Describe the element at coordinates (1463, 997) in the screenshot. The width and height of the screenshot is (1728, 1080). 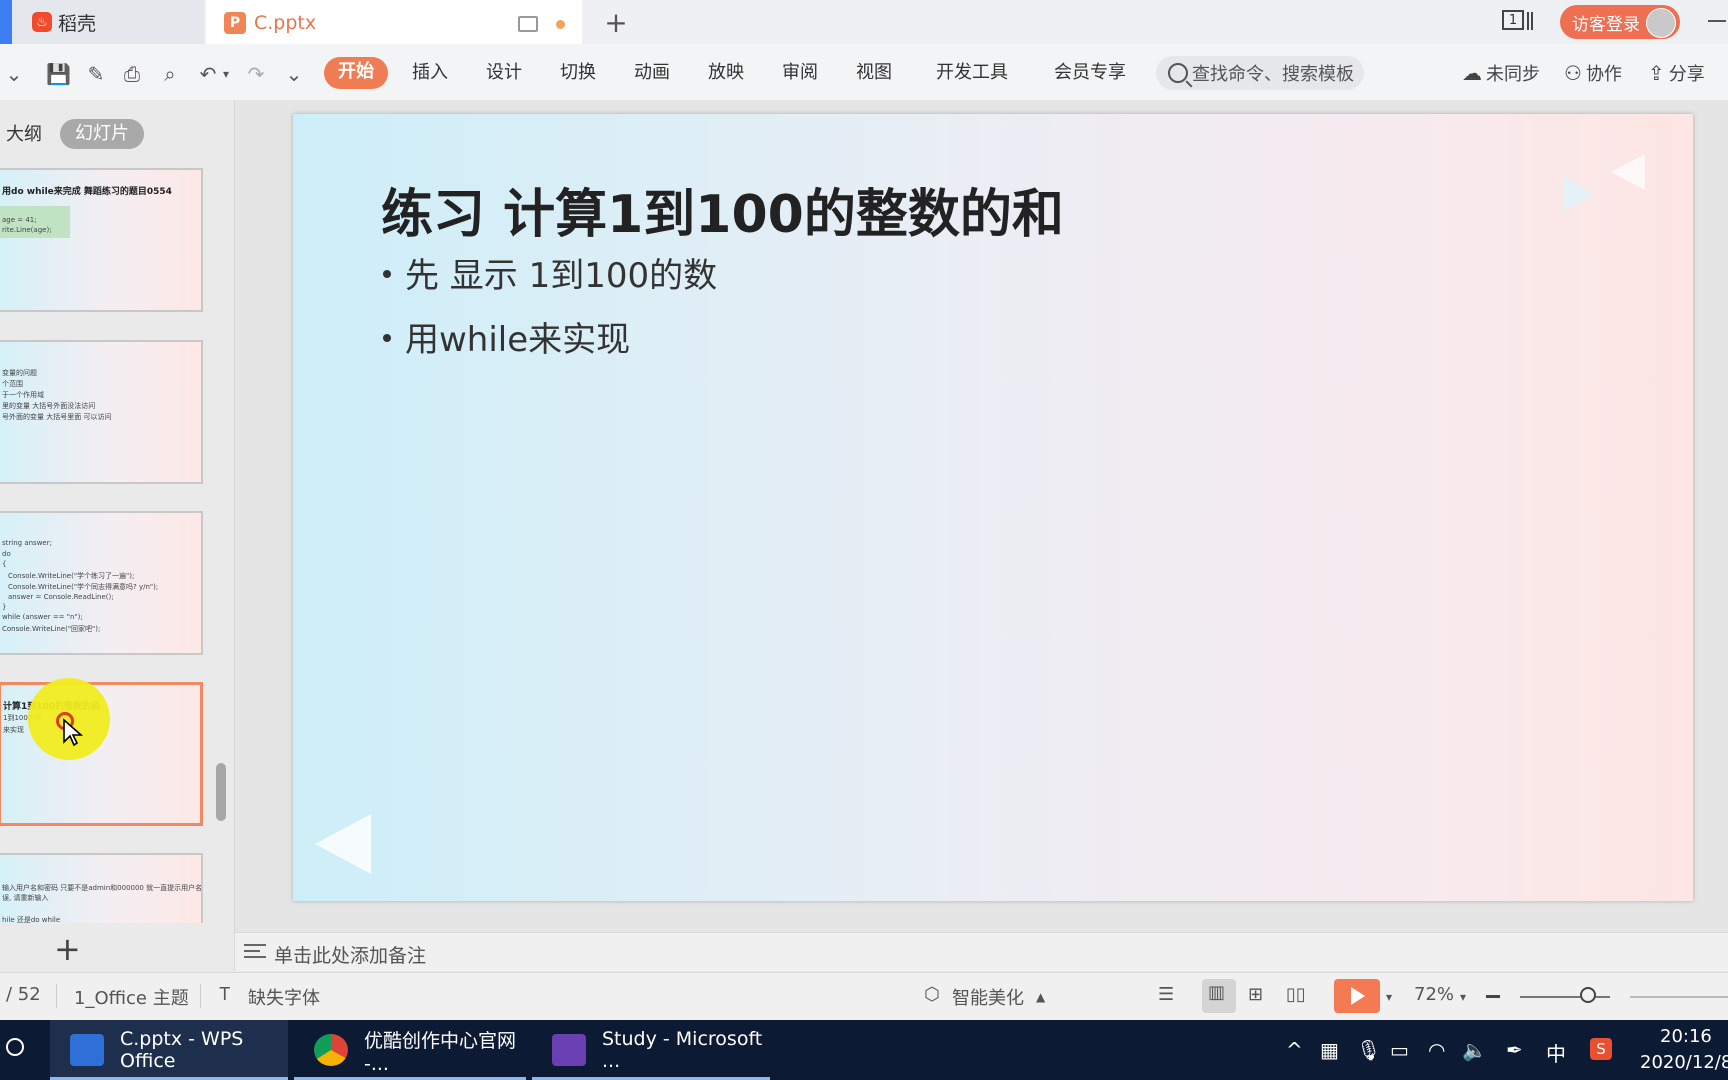
I see `zoom-dropdown-icon: ▾` at that location.